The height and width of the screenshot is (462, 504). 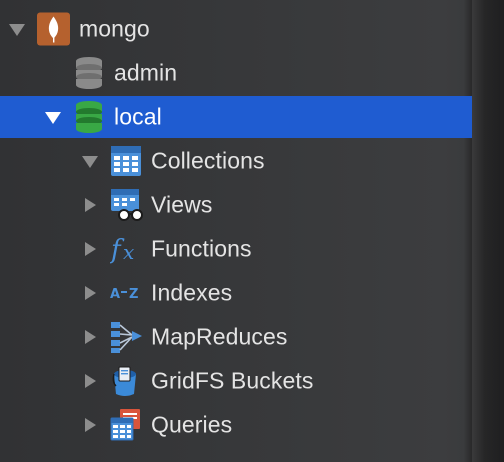 I want to click on tree-item-queries: Queries, so click(x=252, y=425).